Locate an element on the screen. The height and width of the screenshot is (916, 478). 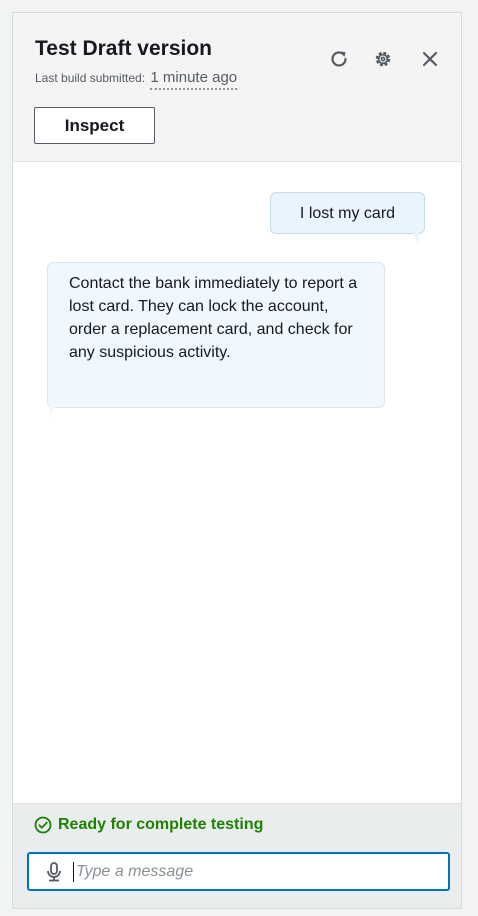
refresh-button is located at coordinates (339, 59).